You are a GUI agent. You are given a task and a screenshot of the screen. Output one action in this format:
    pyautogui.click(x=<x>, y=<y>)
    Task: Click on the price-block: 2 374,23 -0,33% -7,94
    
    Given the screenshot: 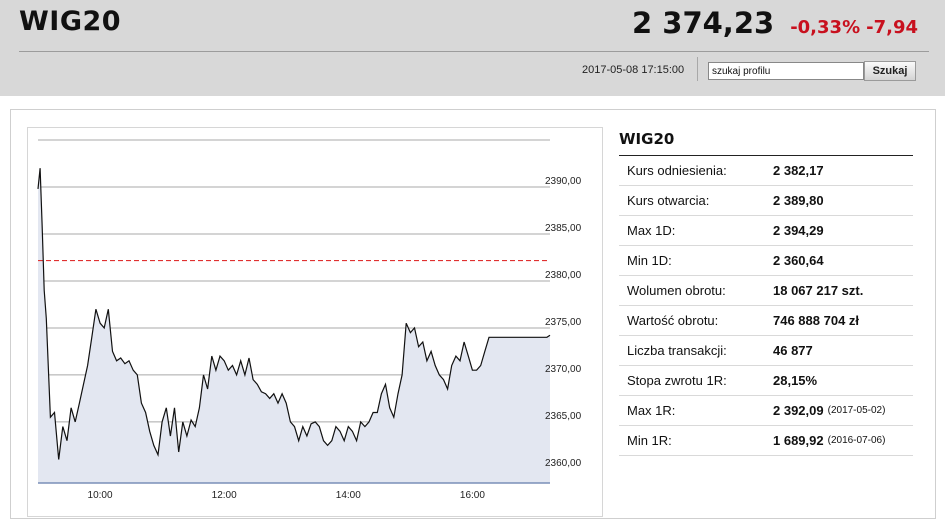 What is the action you would take?
    pyautogui.click(x=775, y=23)
    